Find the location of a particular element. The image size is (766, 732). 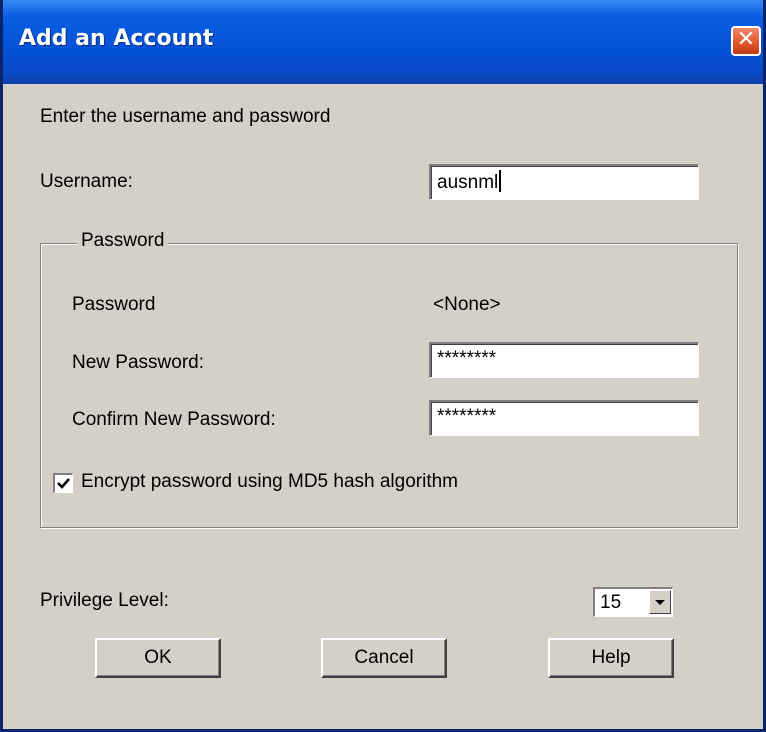

new-password-input: ******** is located at coordinates (564, 360).